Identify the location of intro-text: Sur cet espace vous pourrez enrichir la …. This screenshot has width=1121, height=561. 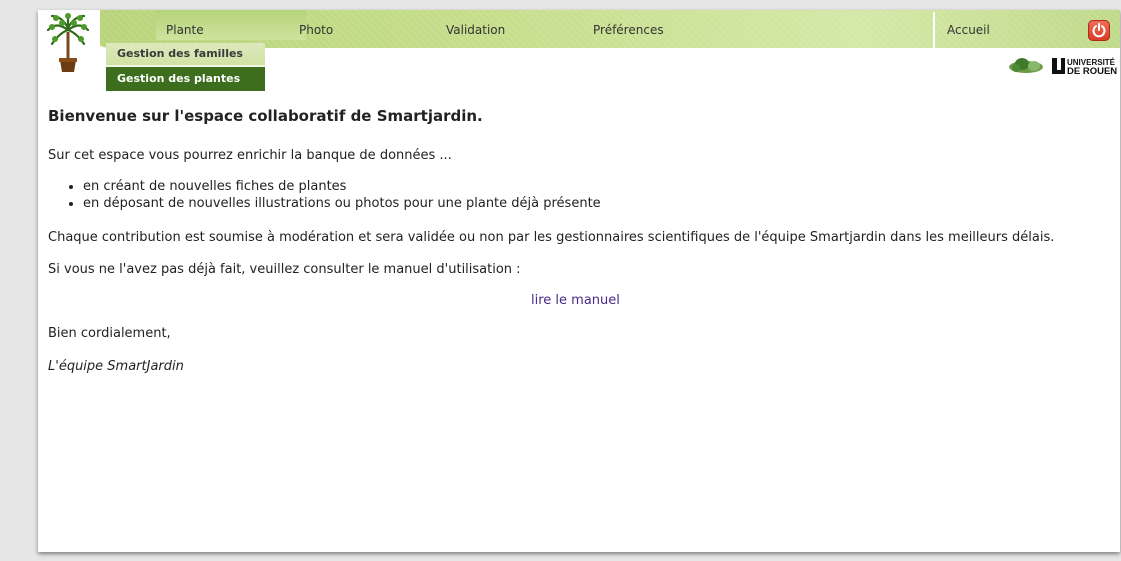
(250, 155).